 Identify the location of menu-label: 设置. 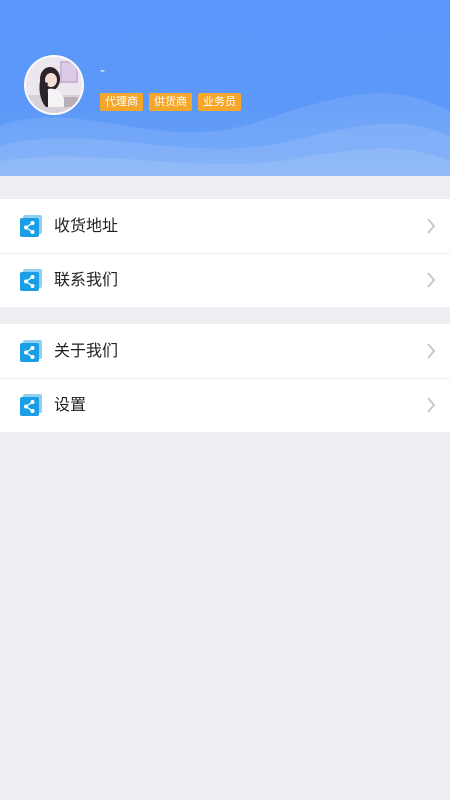
(70, 404).